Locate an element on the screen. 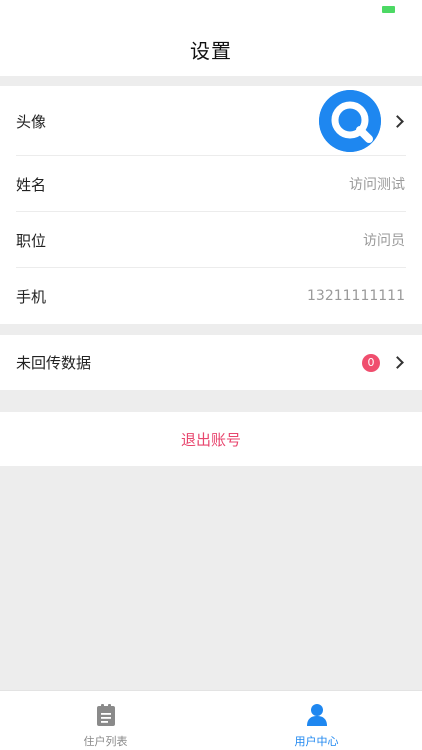 Image resolution: width=422 pixels, height=750 pixels. clipboard-icon is located at coordinates (105, 715).